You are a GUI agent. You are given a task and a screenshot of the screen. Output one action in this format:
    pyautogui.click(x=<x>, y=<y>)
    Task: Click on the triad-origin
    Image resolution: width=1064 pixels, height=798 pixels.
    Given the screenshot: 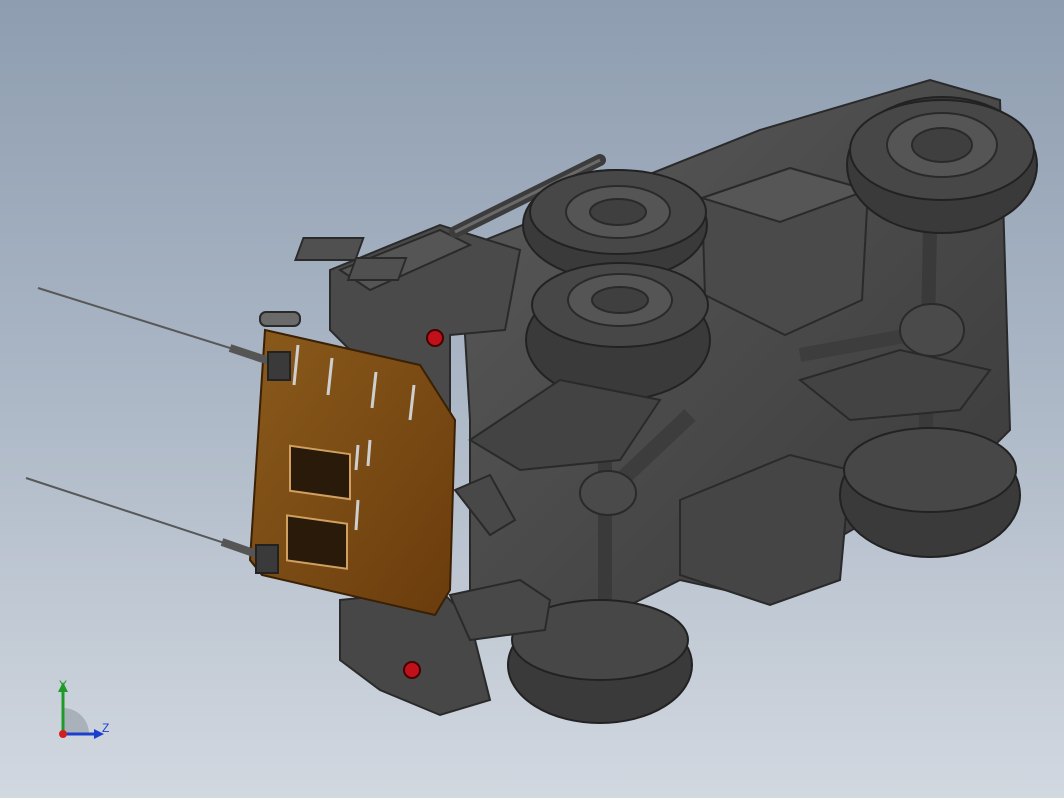 What is the action you would take?
    pyautogui.click(x=63, y=734)
    